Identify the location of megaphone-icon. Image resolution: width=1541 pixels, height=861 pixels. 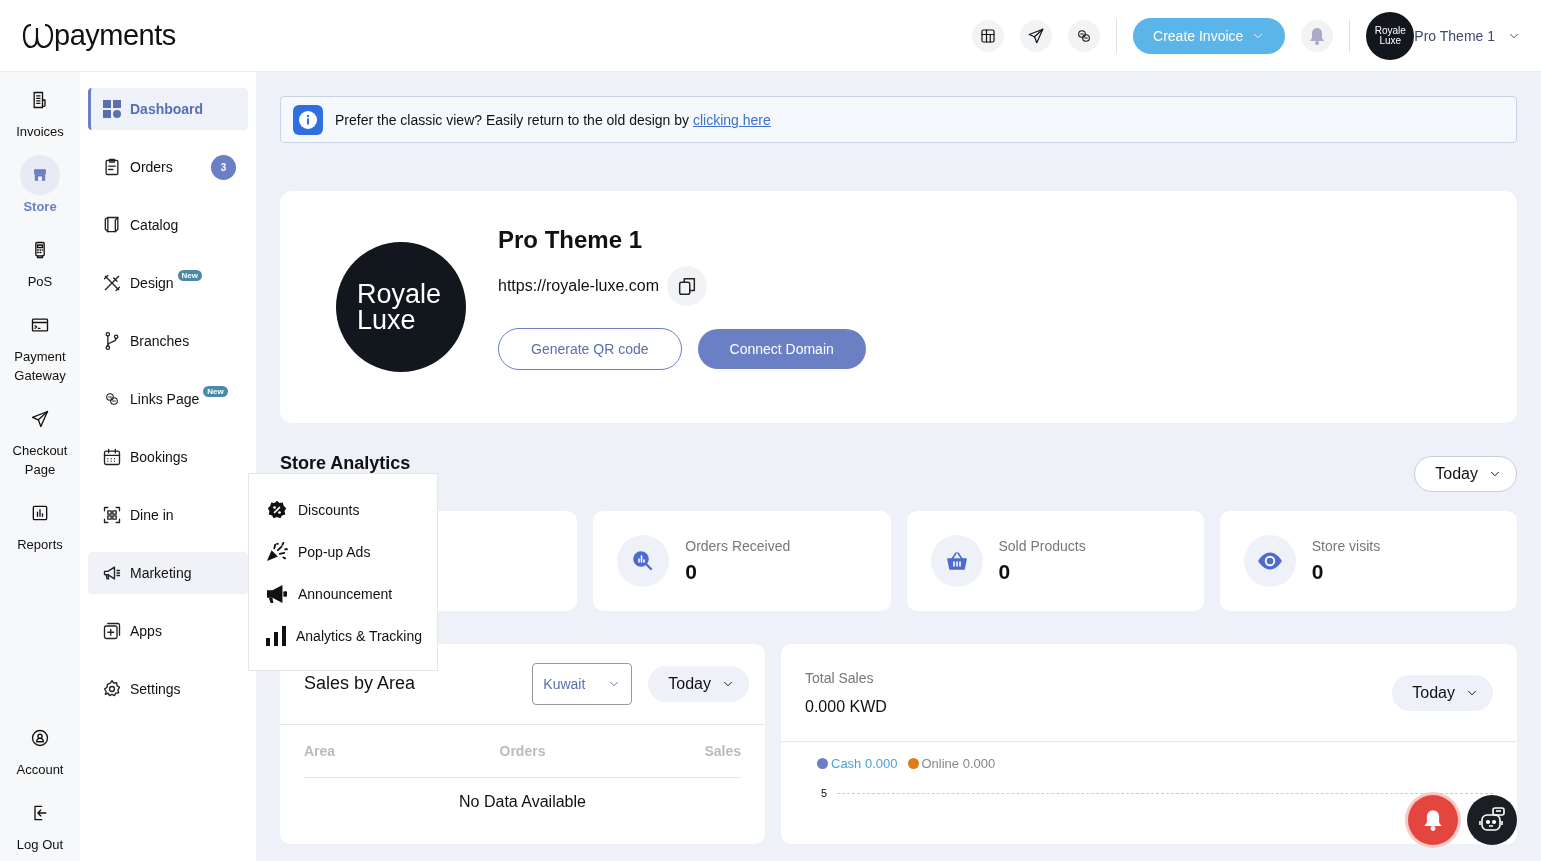
(277, 594).